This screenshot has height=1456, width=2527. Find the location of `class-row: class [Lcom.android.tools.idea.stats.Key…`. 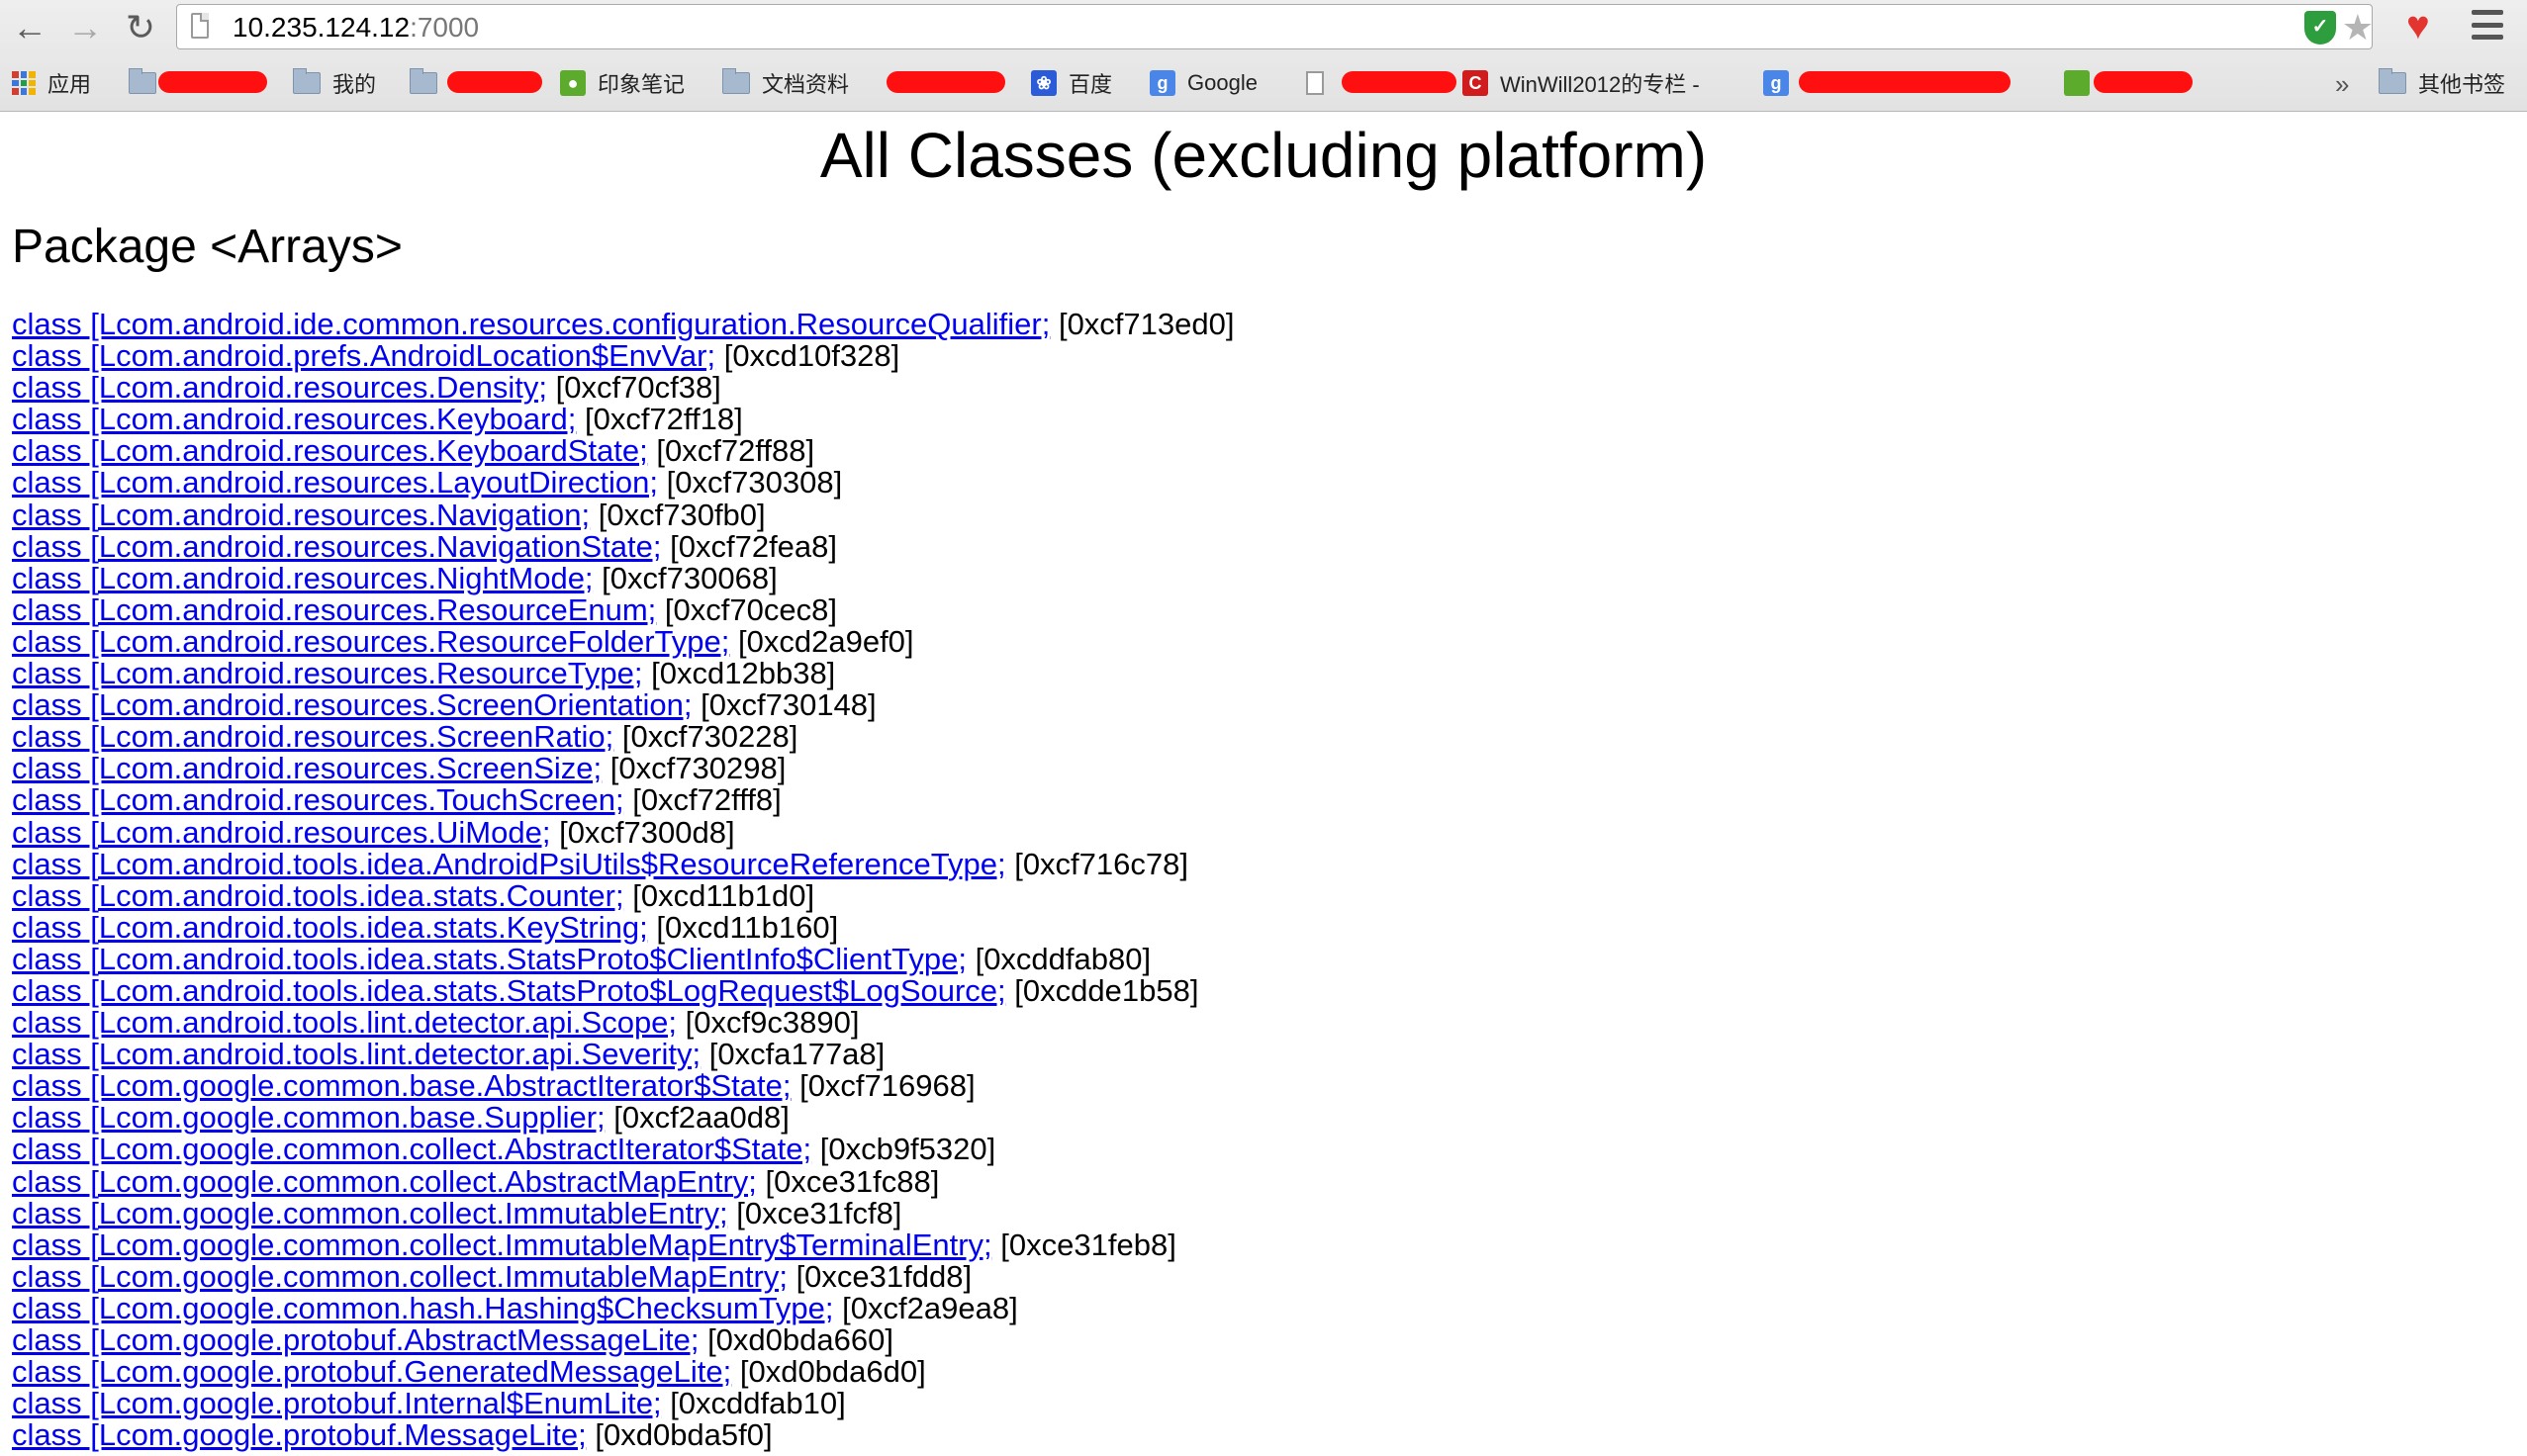

class-row: class [Lcom.android.tools.idea.stats.Key… is located at coordinates (623, 927).